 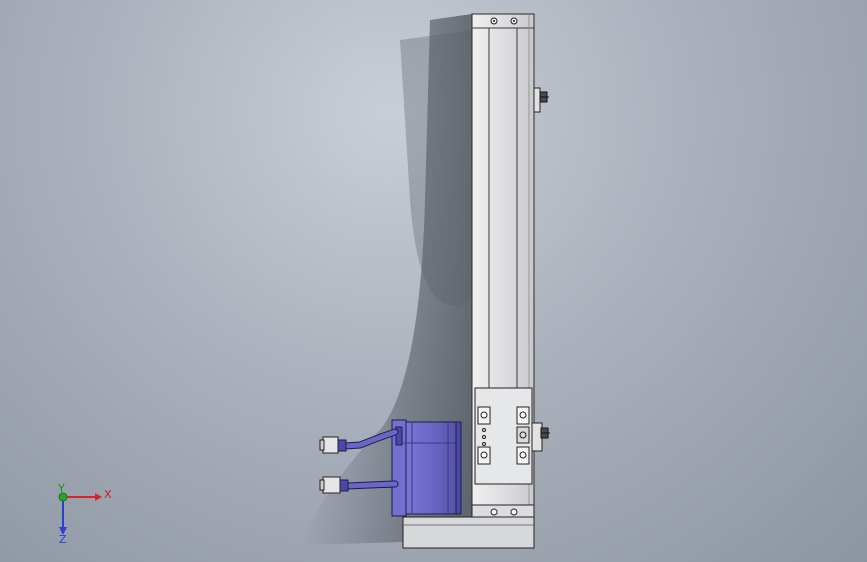 What do you see at coordinates (98, 497) in the screenshot?
I see `triad-x-arrow` at bounding box center [98, 497].